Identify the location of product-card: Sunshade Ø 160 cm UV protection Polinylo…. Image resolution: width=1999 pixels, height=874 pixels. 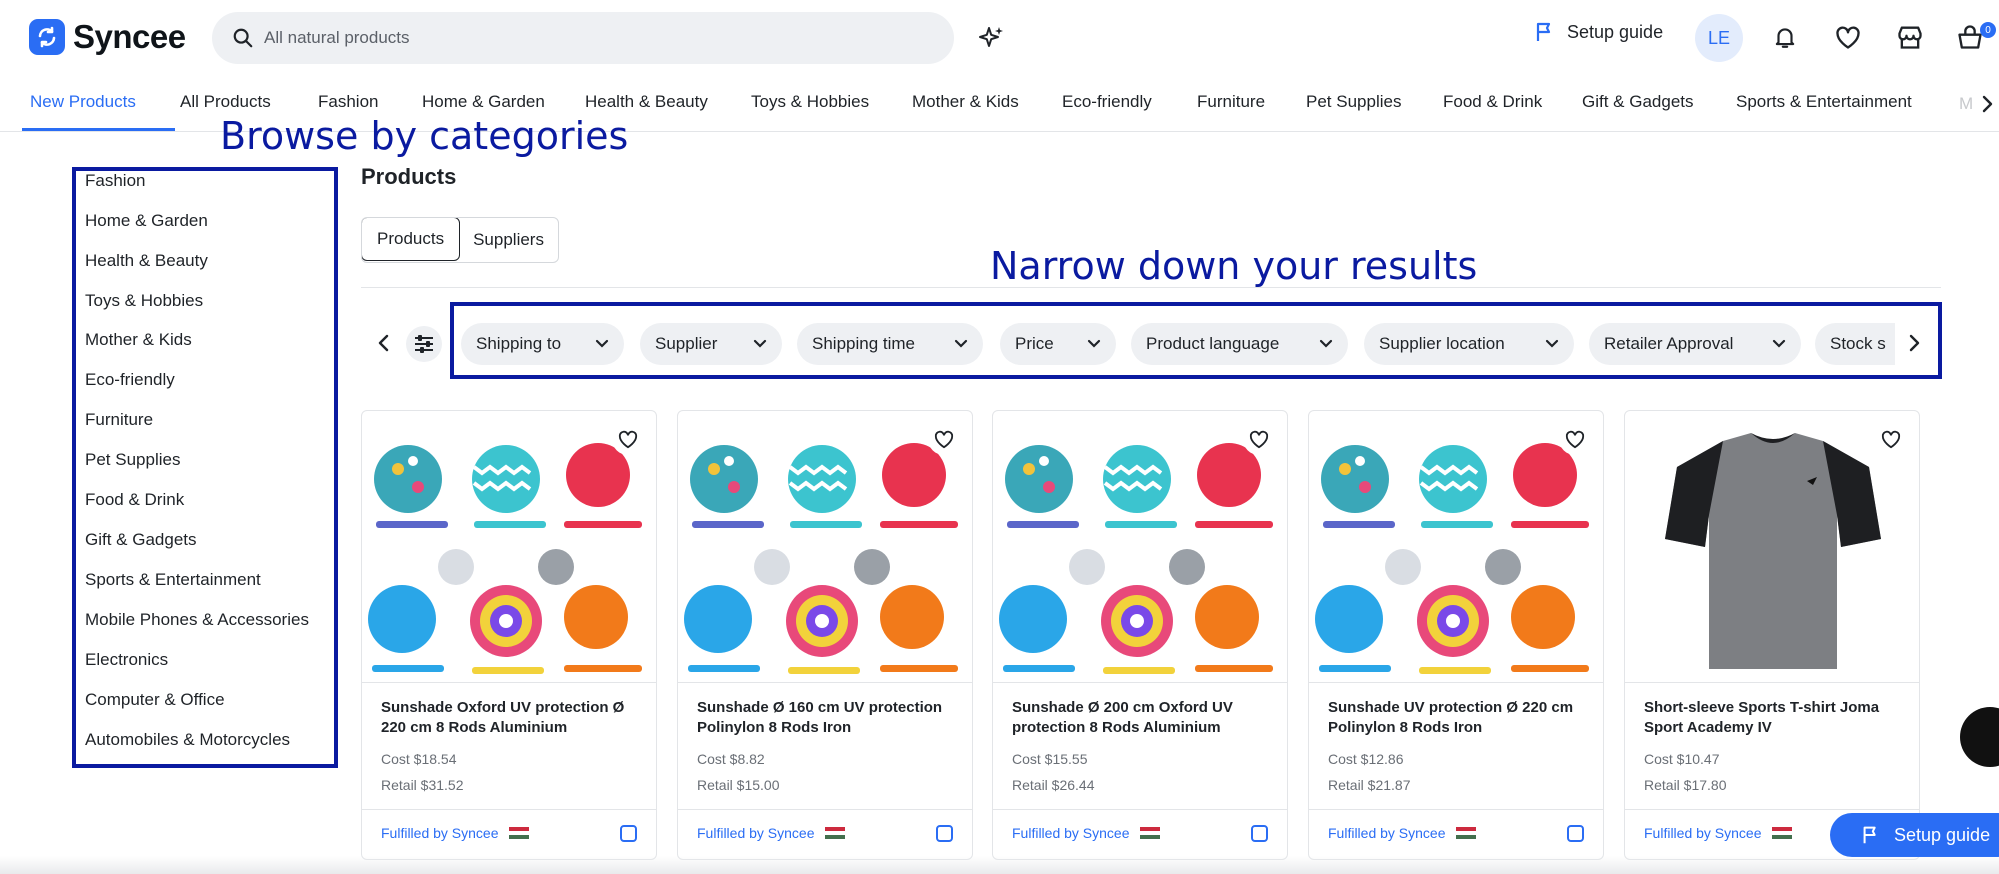
(825, 635).